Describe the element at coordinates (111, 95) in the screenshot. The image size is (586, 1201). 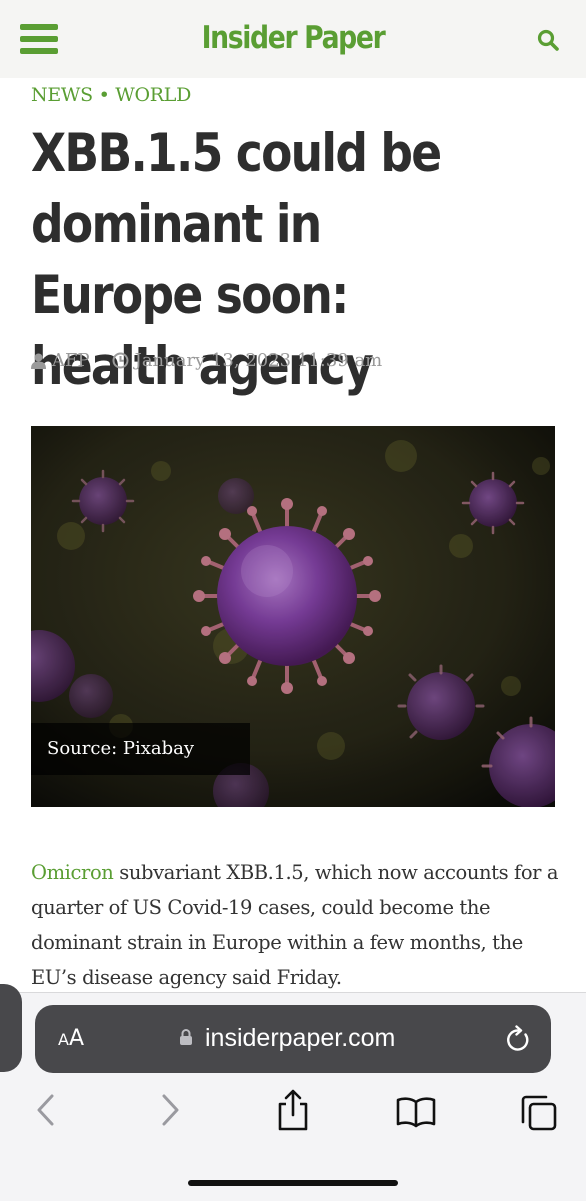
I see `breadcrumb: NEWS • WORLD` at that location.